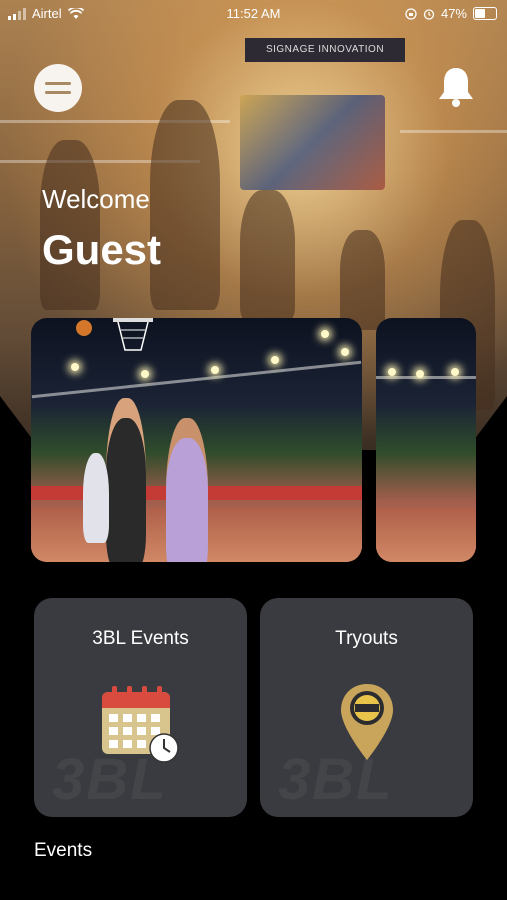 The width and height of the screenshot is (507, 900). I want to click on bell-icon, so click(456, 86).